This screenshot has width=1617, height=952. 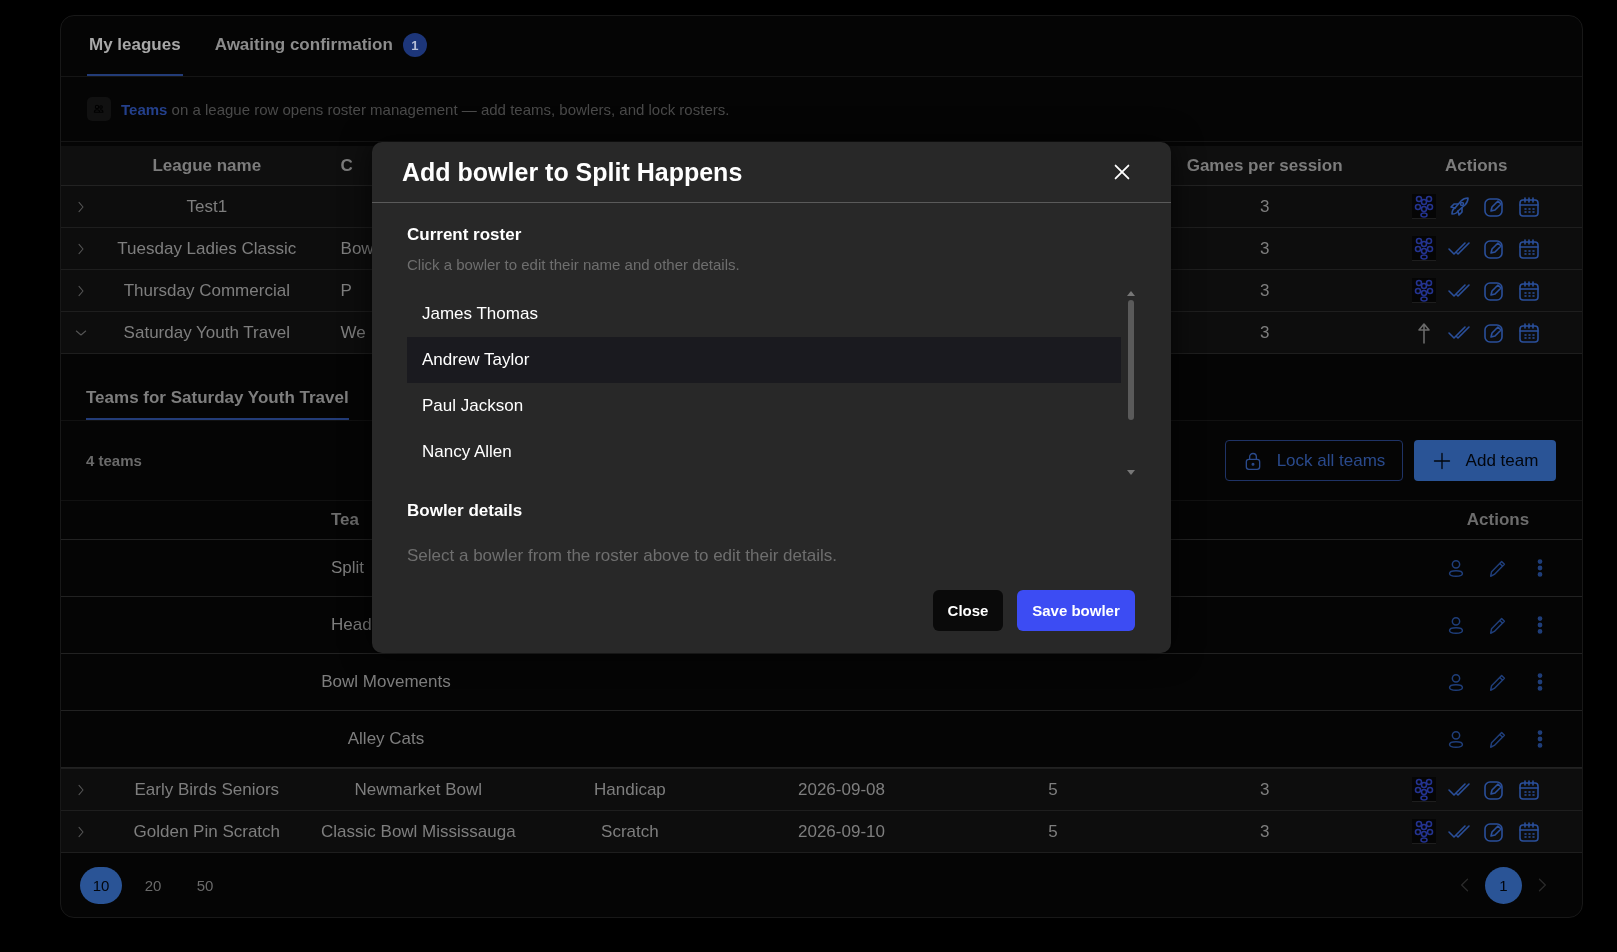 I want to click on roster-item: Paul Jackson, so click(x=764, y=406).